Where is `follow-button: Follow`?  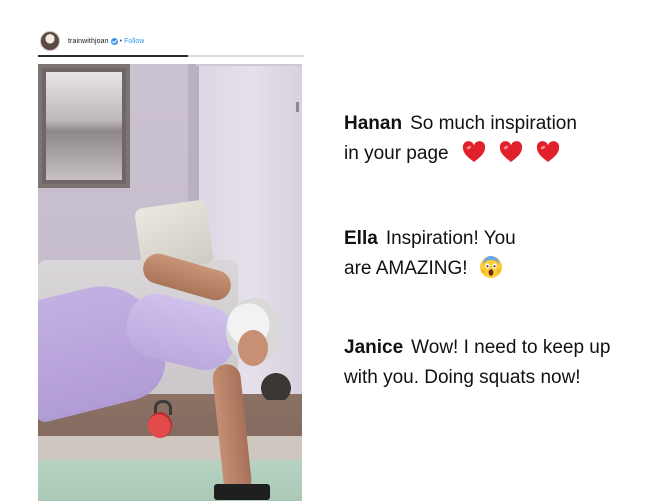 follow-button: Follow is located at coordinates (134, 41).